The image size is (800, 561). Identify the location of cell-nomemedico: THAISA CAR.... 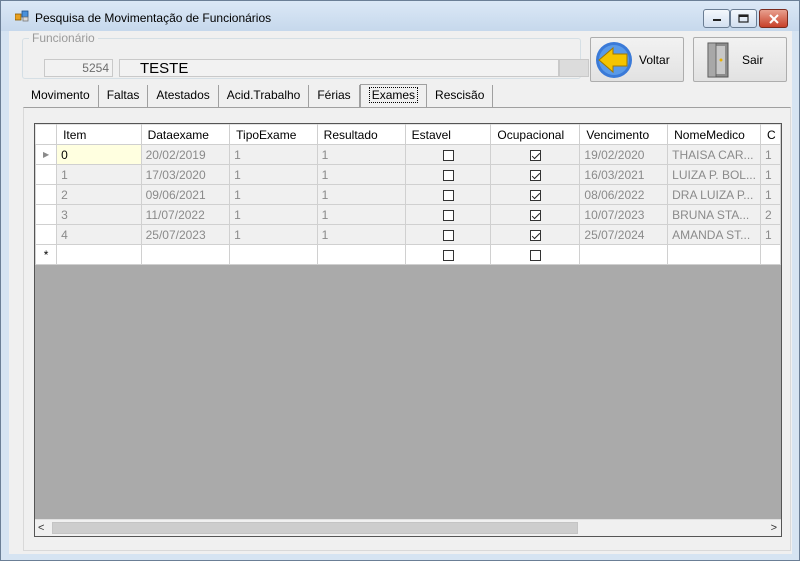
(714, 154).